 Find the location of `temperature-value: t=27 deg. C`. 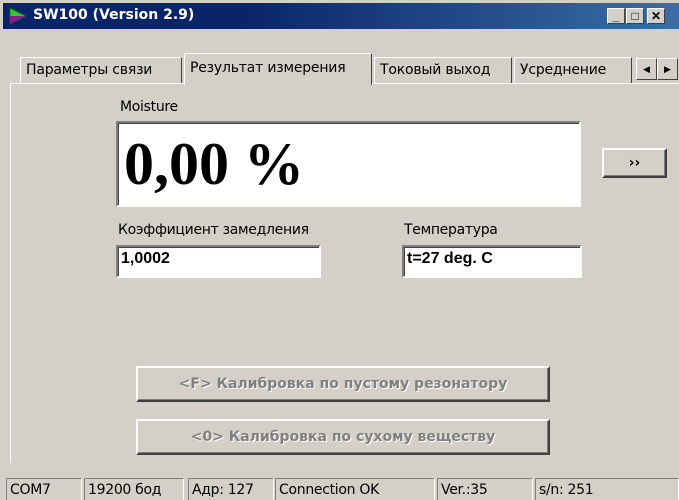

temperature-value: t=27 deg. C is located at coordinates (450, 258).